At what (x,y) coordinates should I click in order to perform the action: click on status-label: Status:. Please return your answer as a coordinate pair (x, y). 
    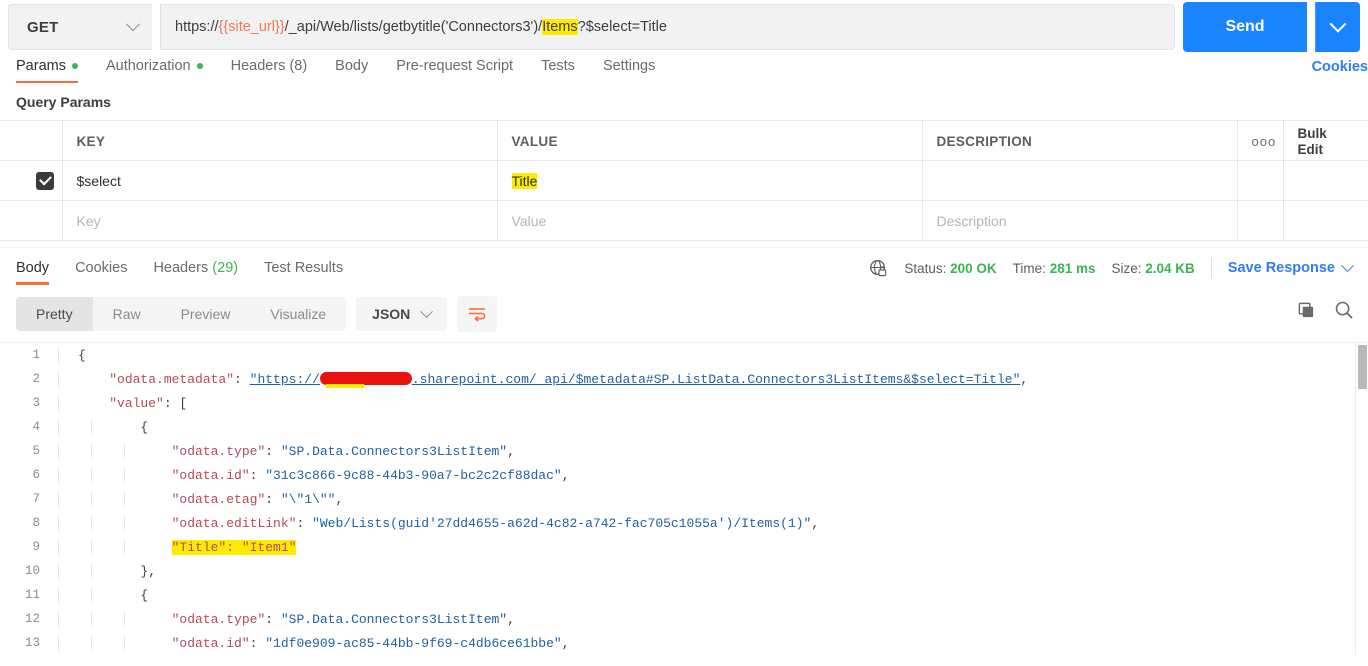
    Looking at the image, I should click on (925, 268).